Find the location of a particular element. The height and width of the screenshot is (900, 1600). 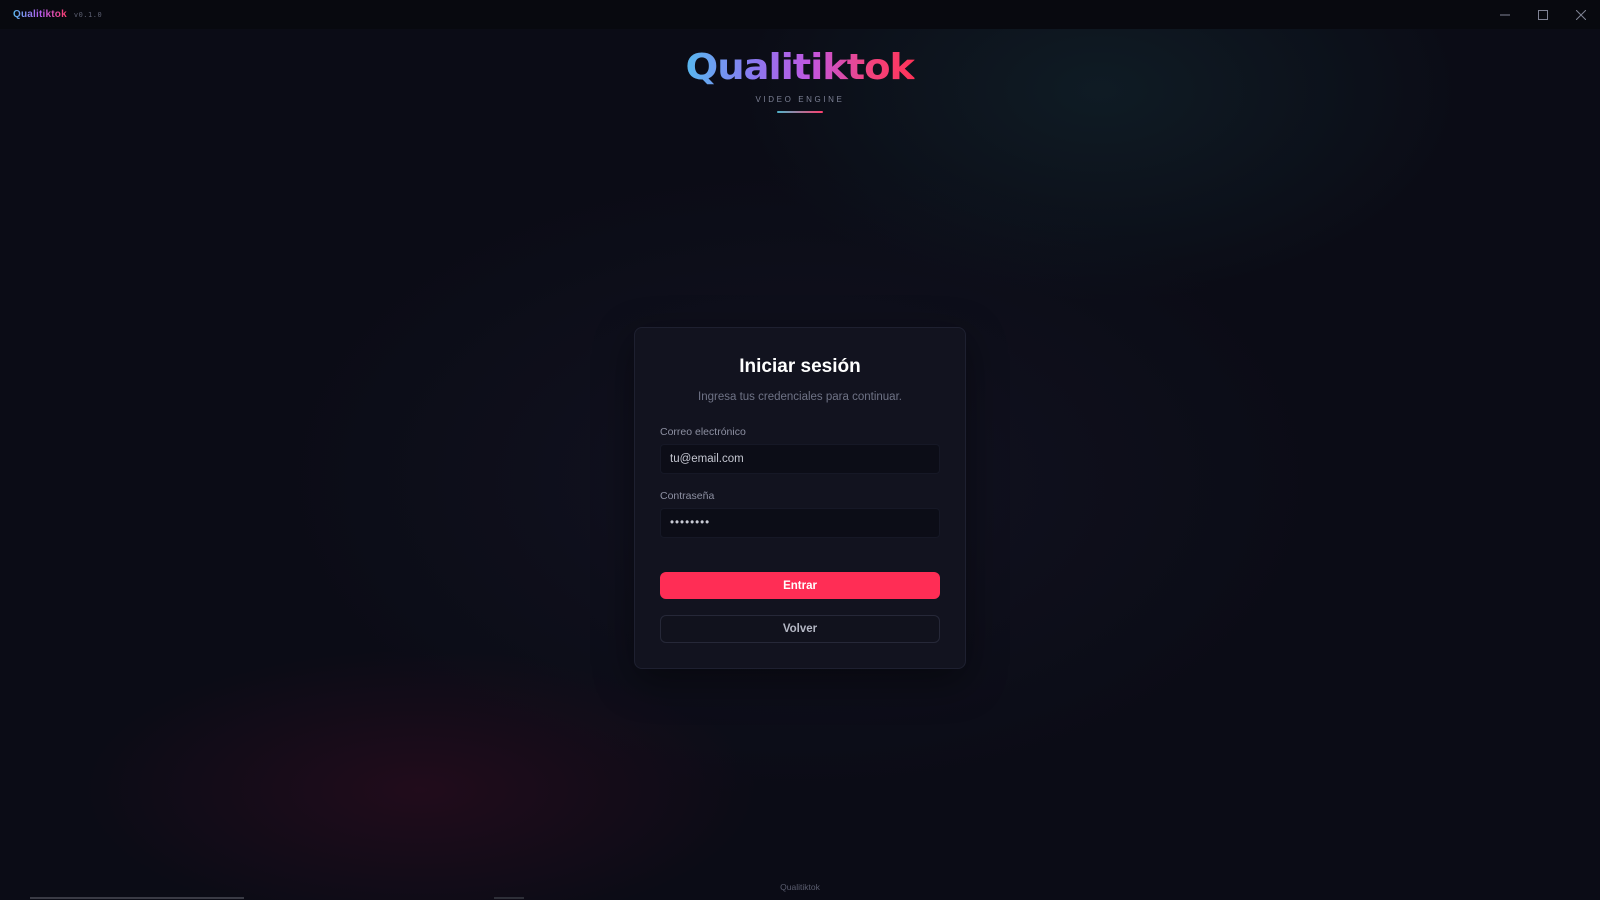

submit-button: Entrar is located at coordinates (800, 585).